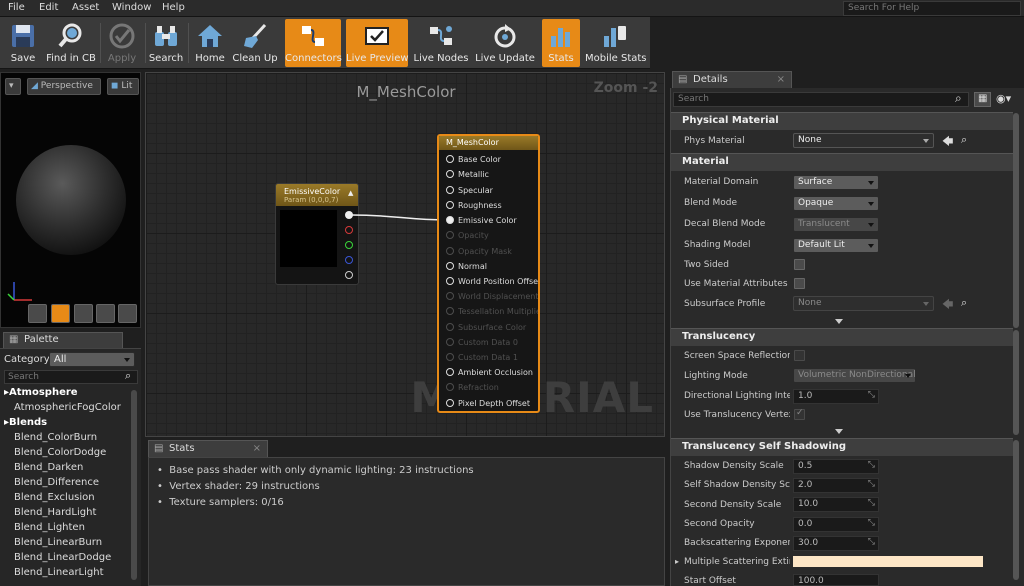 The image size is (1024, 586). Describe the element at coordinates (62, 557) in the screenshot. I see `list-item: Blend_LinearDodge` at that location.